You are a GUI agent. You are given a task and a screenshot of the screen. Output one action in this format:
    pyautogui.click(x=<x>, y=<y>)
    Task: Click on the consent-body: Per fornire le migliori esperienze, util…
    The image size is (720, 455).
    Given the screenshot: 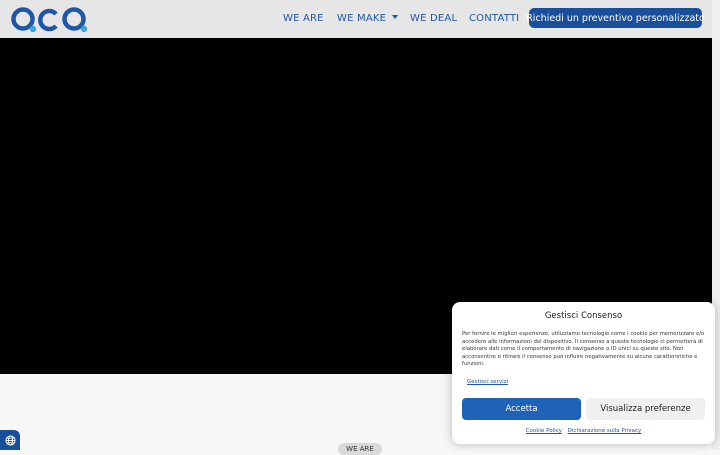 What is the action you would take?
    pyautogui.click(x=583, y=349)
    